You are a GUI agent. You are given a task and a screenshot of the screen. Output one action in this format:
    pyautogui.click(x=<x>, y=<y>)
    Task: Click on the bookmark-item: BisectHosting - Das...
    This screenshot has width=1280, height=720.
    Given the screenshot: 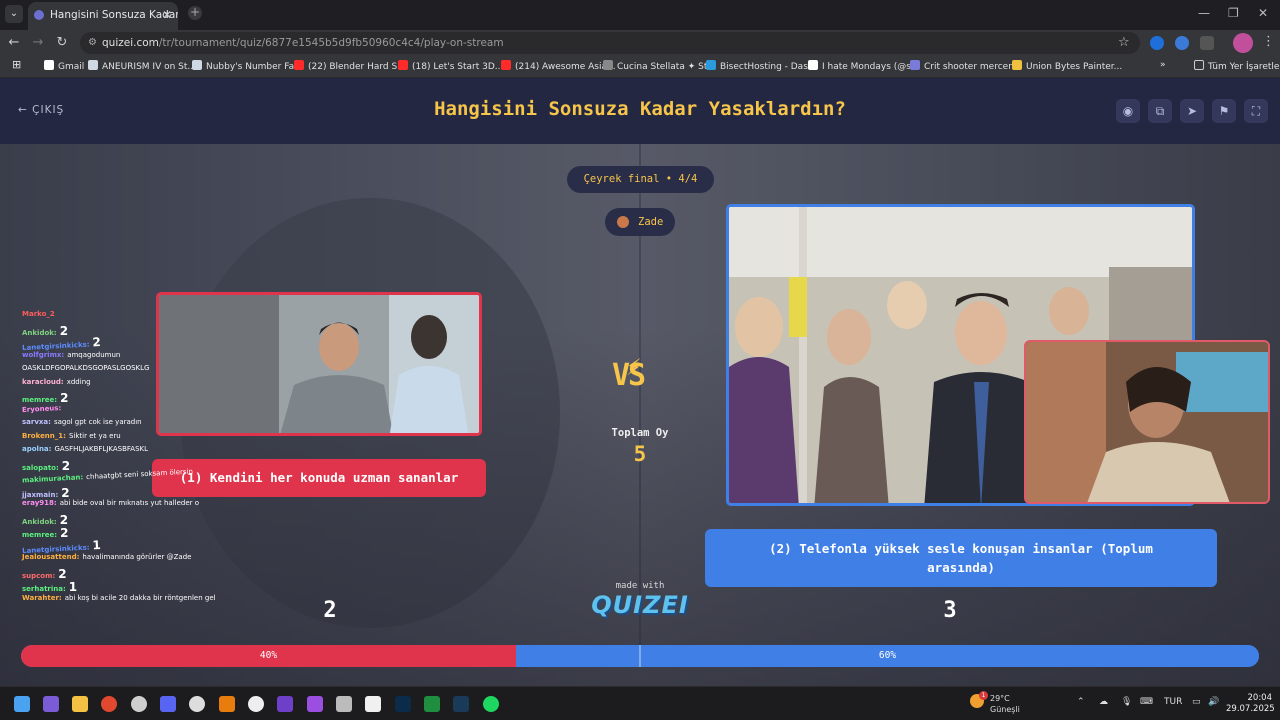 What is the action you would take?
    pyautogui.click(x=761, y=66)
    